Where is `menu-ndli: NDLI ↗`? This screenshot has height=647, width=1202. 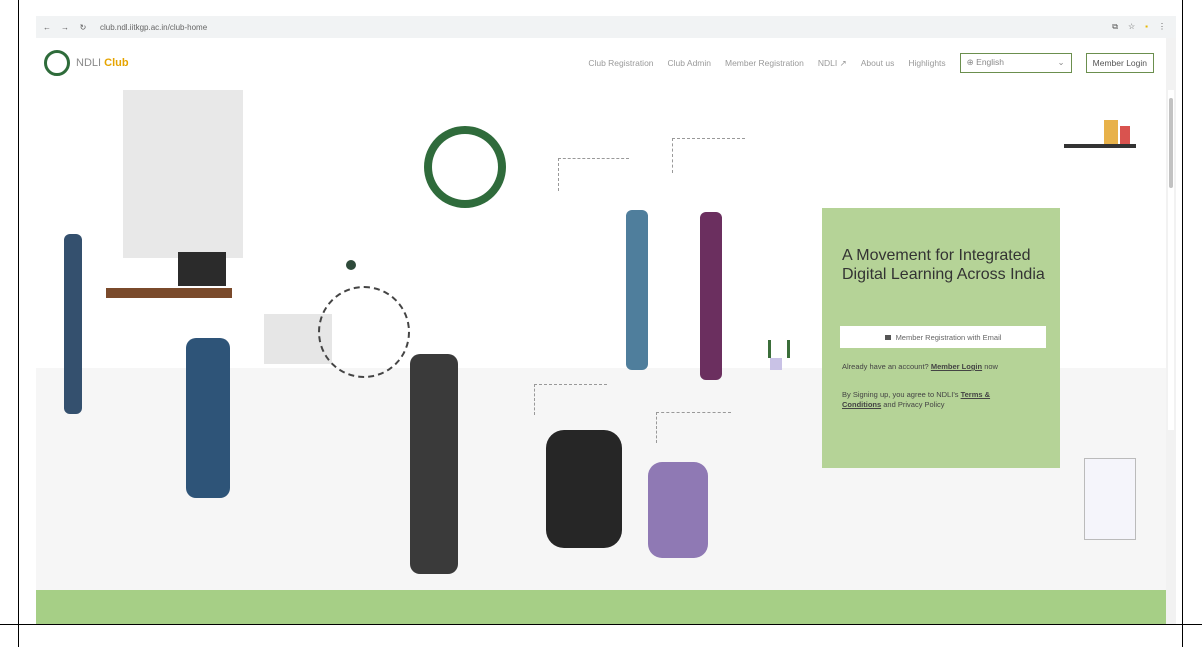 menu-ndli: NDLI ↗ is located at coordinates (832, 63).